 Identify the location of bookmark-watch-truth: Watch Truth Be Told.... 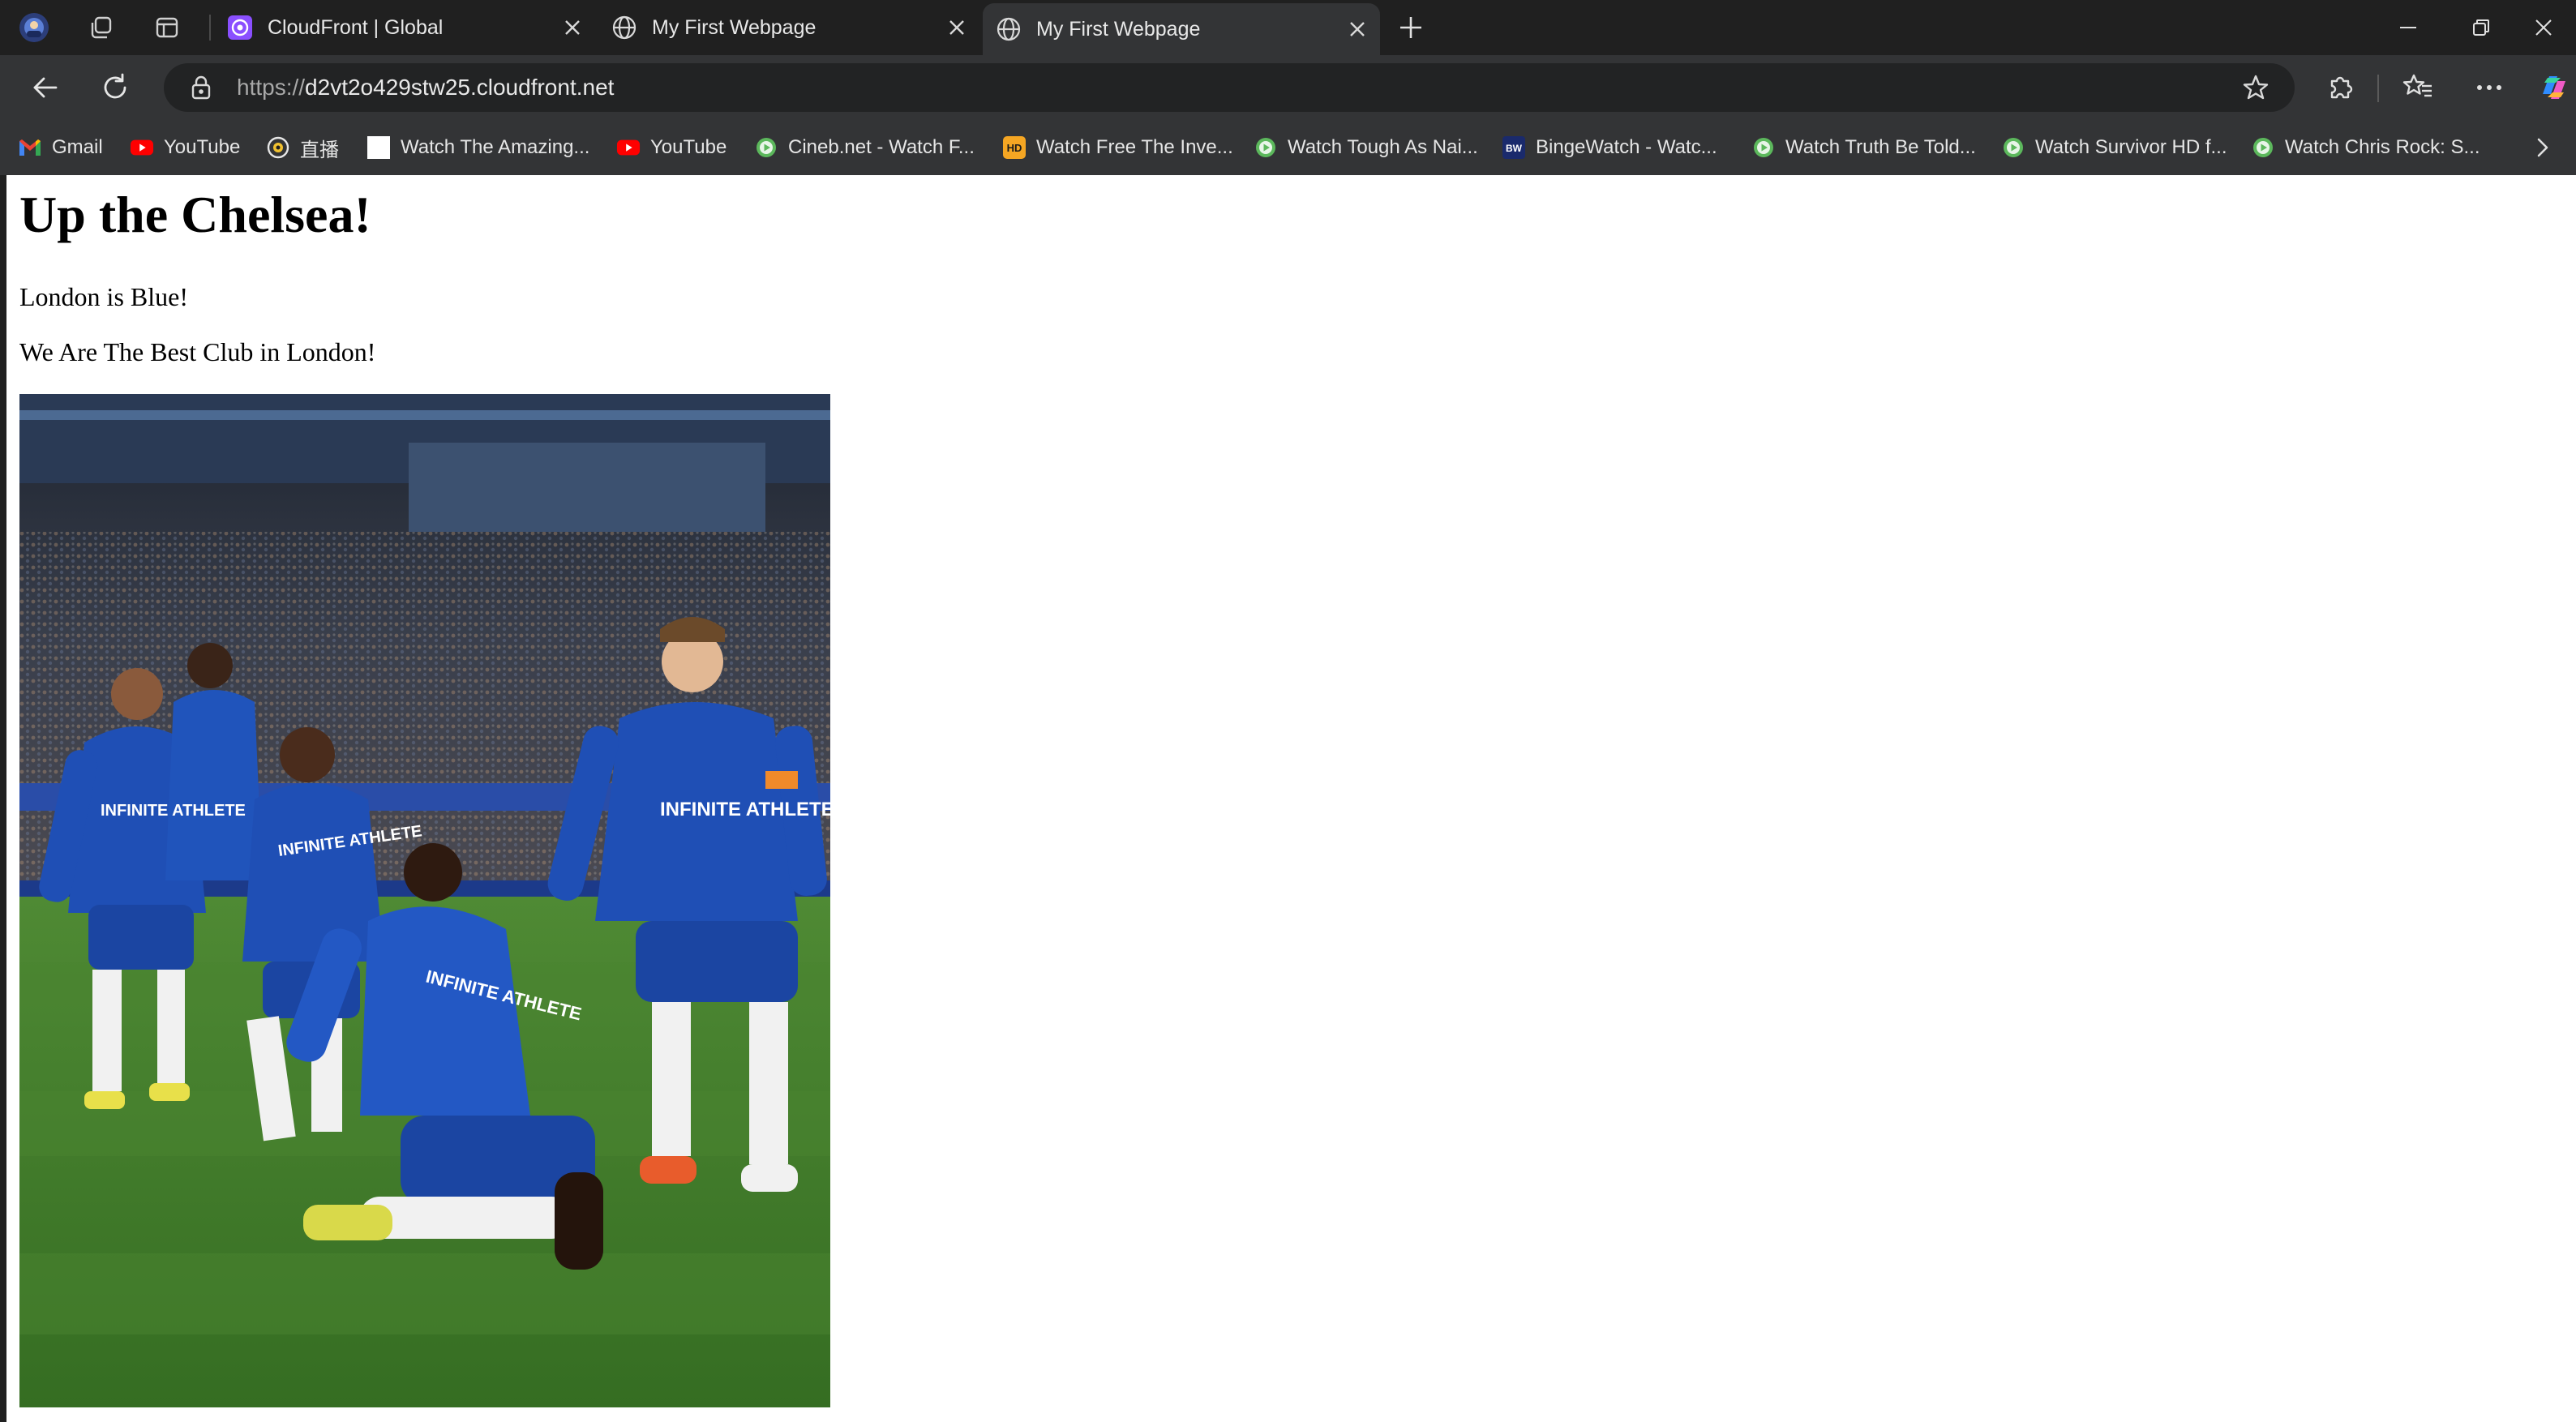
(1863, 148).